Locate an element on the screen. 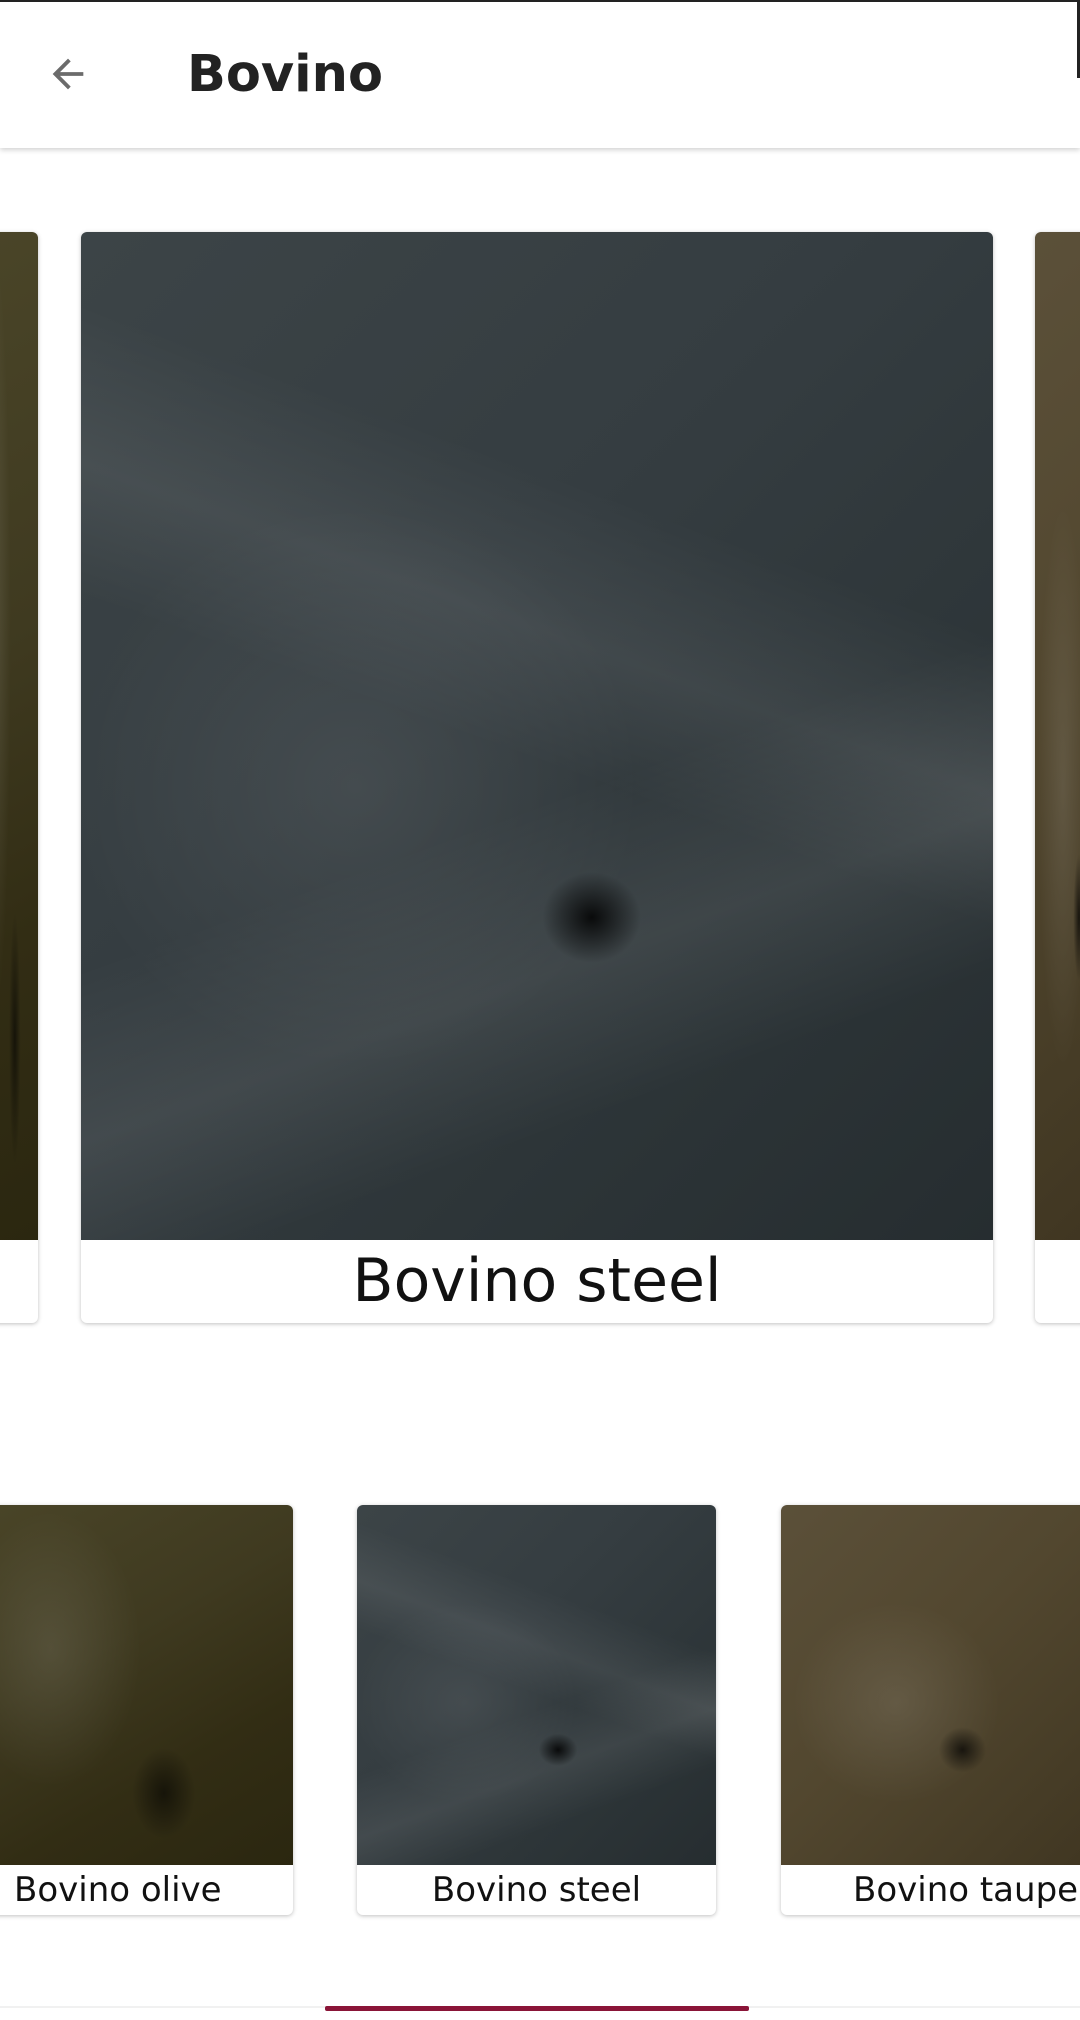 This screenshot has width=1080, height=2020. thumbnail-olive: Bovino olive is located at coordinates (146, 1710).